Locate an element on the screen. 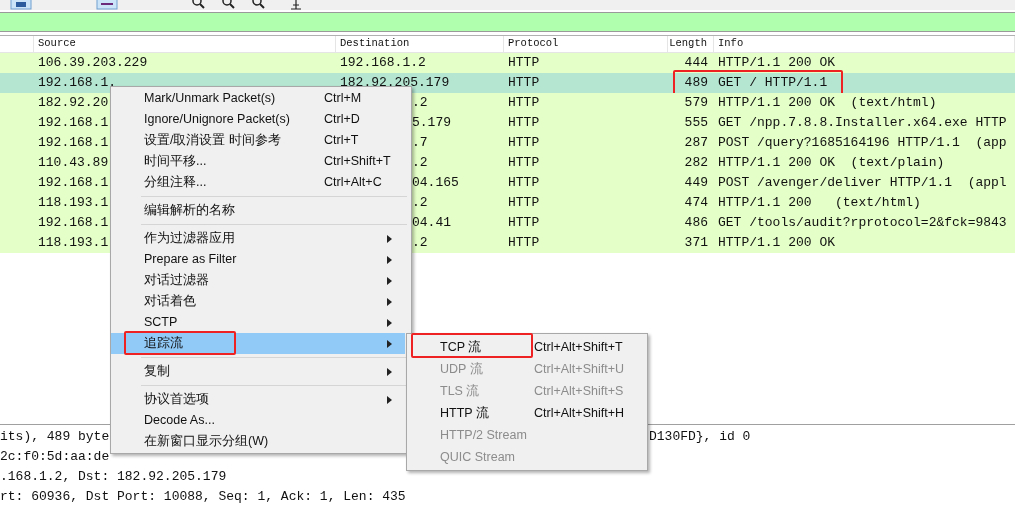 This screenshot has height=505, width=1015. table-cell-text: 106.39.203.229 is located at coordinates (93, 63).